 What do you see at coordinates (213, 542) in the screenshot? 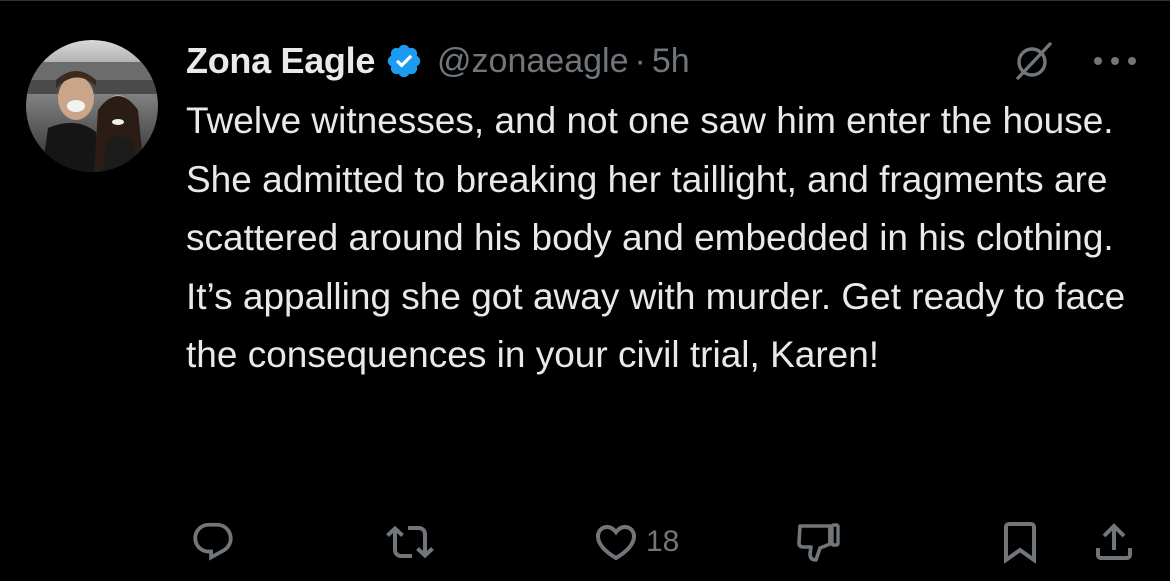
I see `reply-icon` at bounding box center [213, 542].